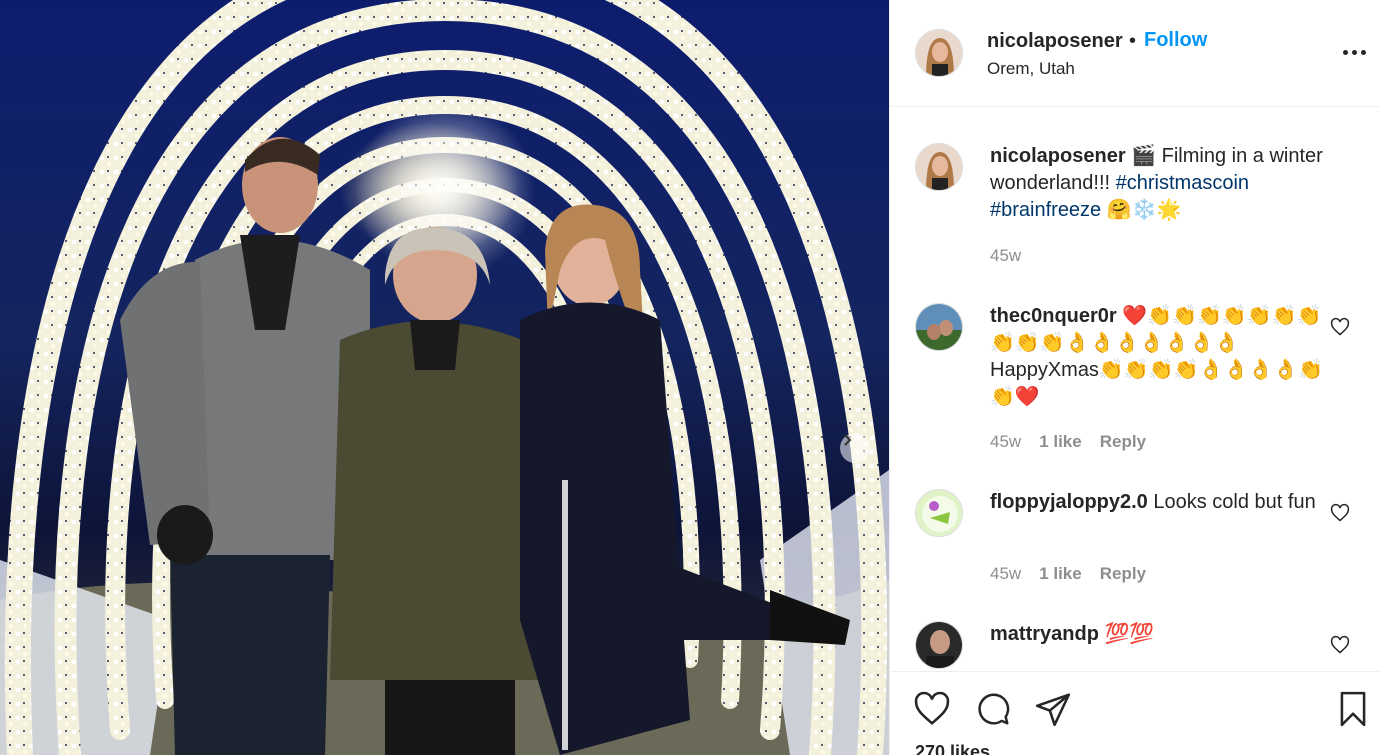 The image size is (1379, 755). What do you see at coordinates (1231, 502) in the screenshot?
I see `comment-body: Looks cold but fun` at bounding box center [1231, 502].